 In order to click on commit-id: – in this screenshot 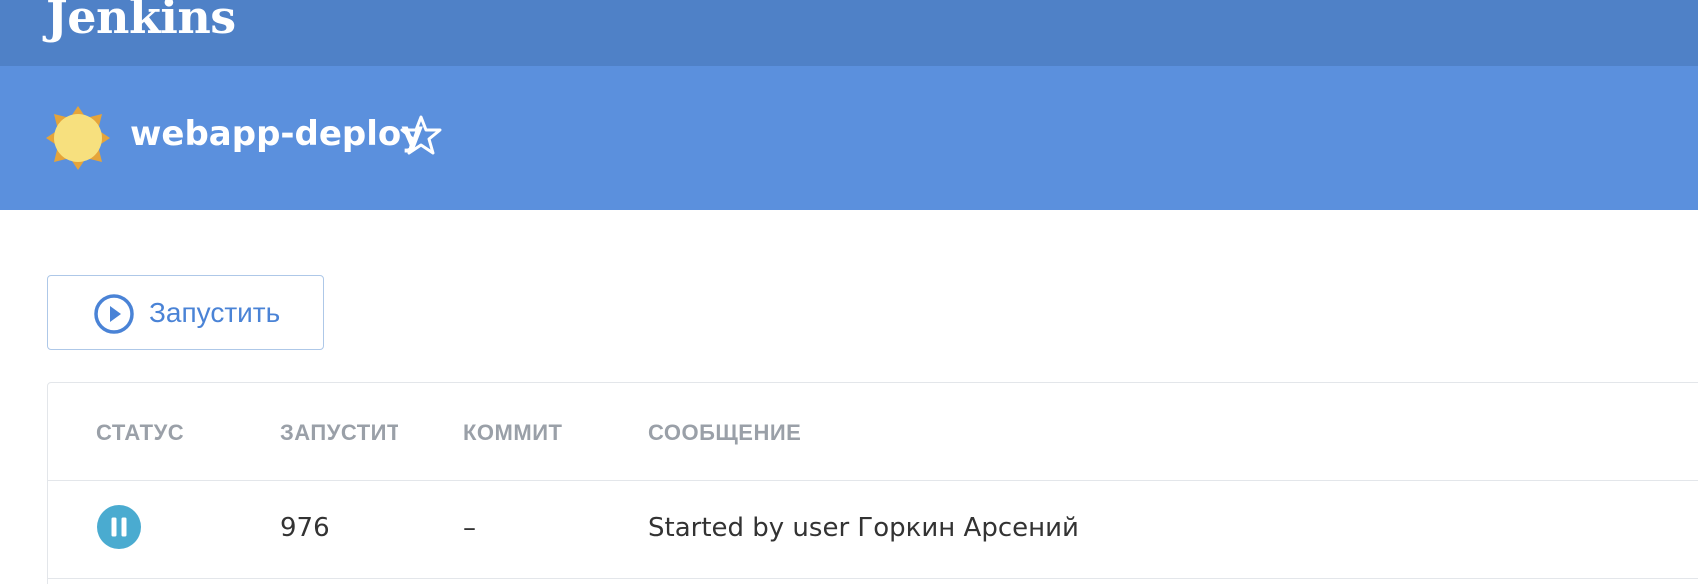, I will do `click(469, 528)`.